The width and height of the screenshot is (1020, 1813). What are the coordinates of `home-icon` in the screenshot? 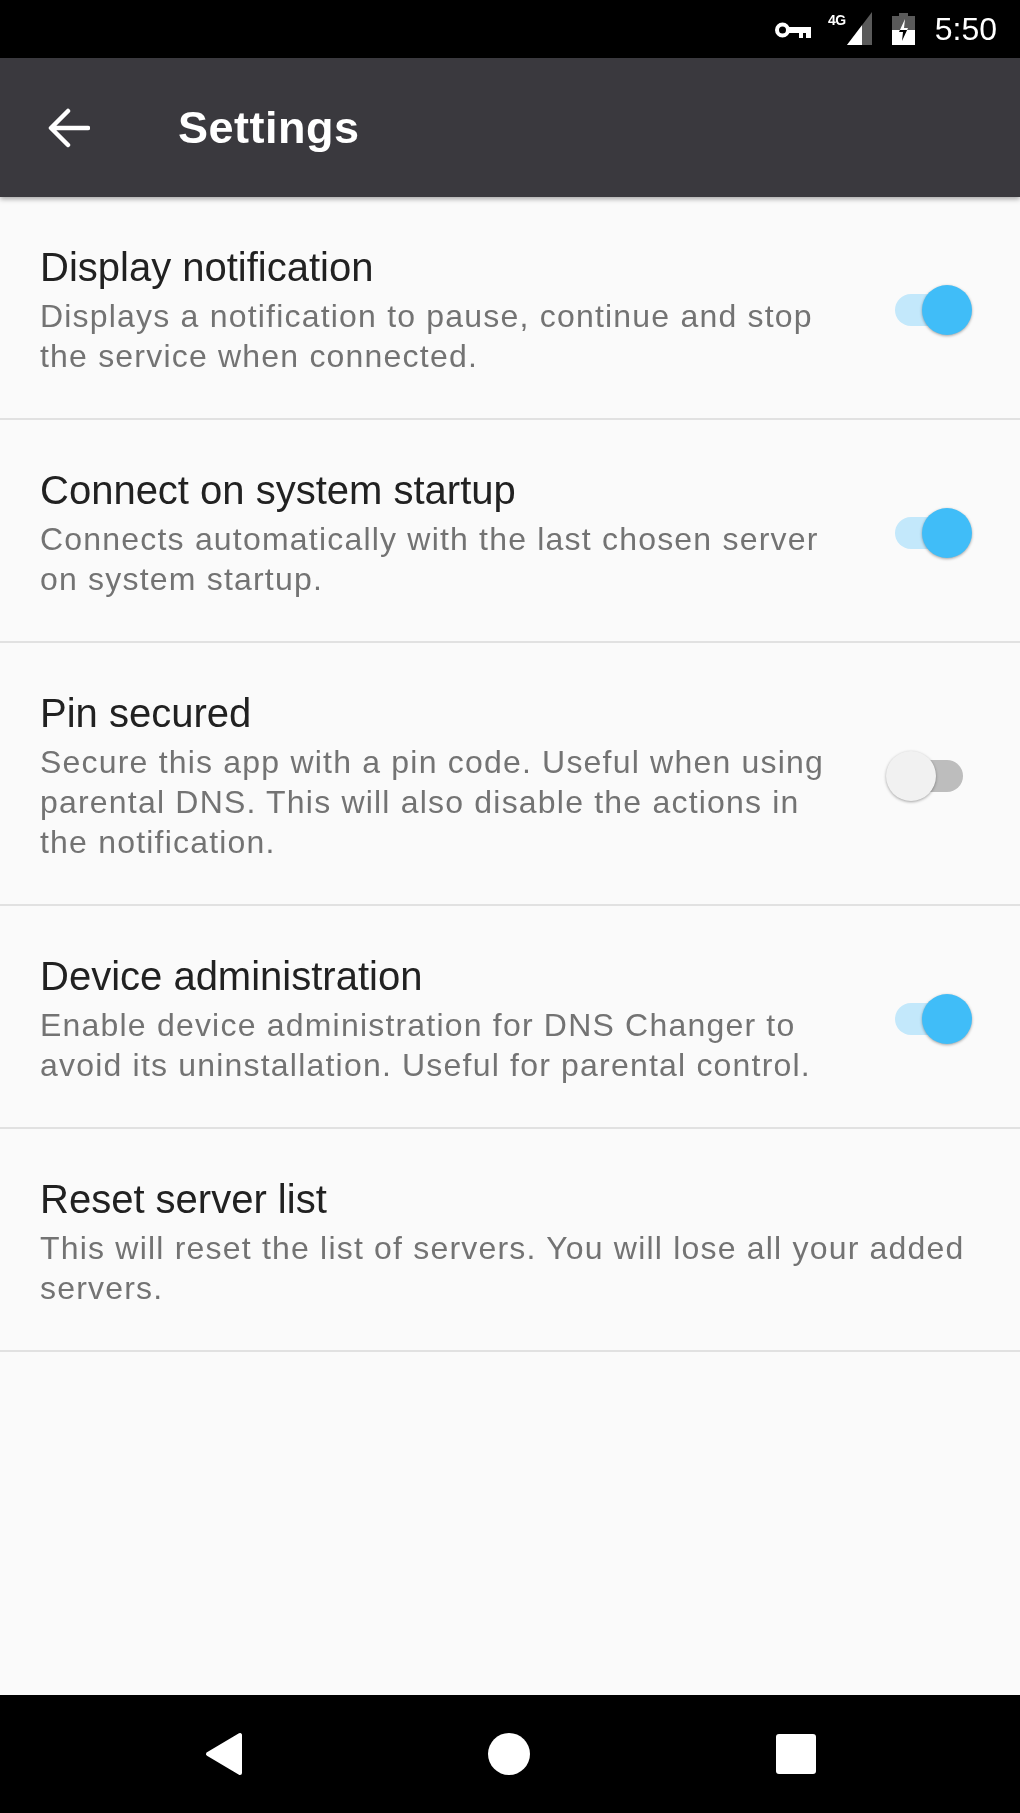 It's located at (508, 1754).